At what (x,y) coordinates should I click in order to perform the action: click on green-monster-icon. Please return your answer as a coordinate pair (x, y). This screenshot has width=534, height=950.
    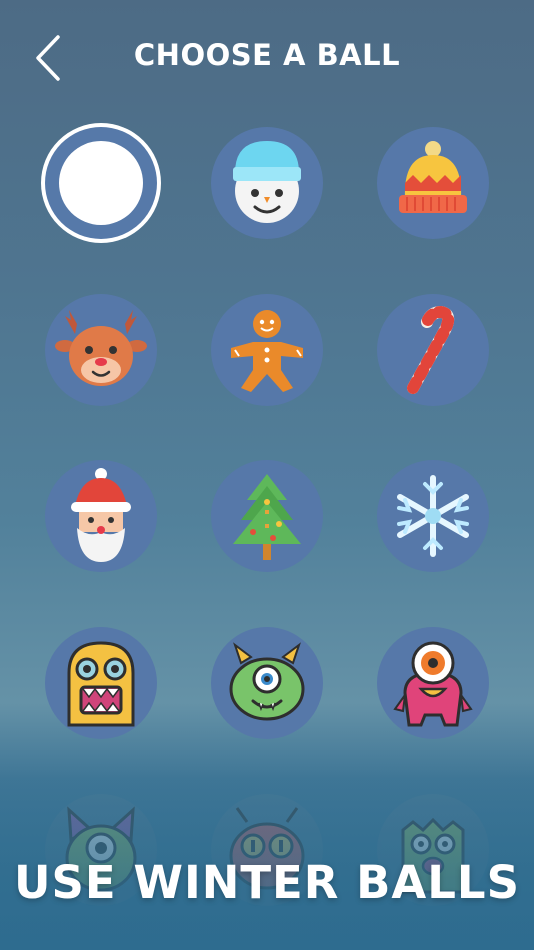
    Looking at the image, I should click on (267, 681).